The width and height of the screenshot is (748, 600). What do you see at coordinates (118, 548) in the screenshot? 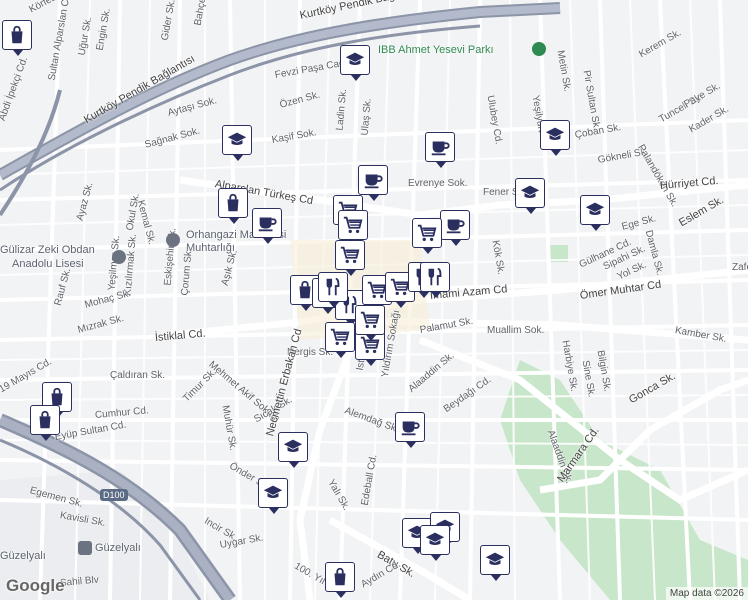
I see `station-label: Güzelyalı` at bounding box center [118, 548].